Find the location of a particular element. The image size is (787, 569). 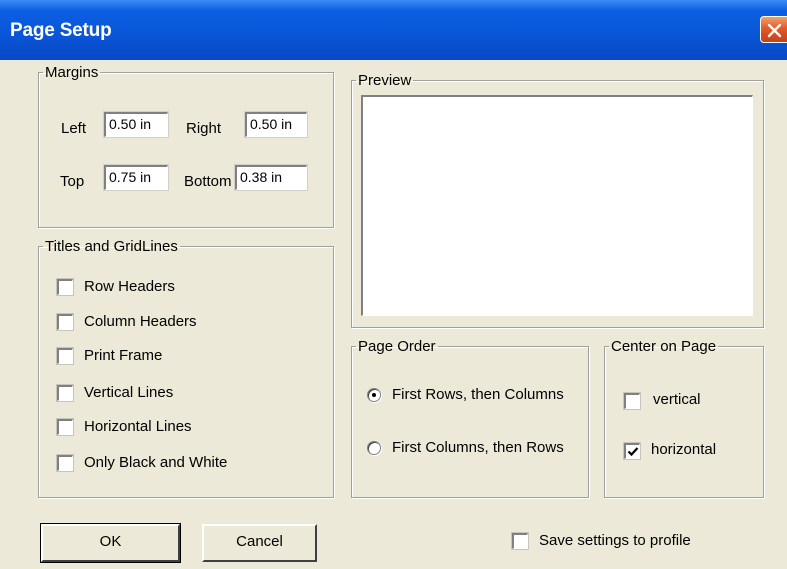

row-headers-label: Row Headers is located at coordinates (129, 286).